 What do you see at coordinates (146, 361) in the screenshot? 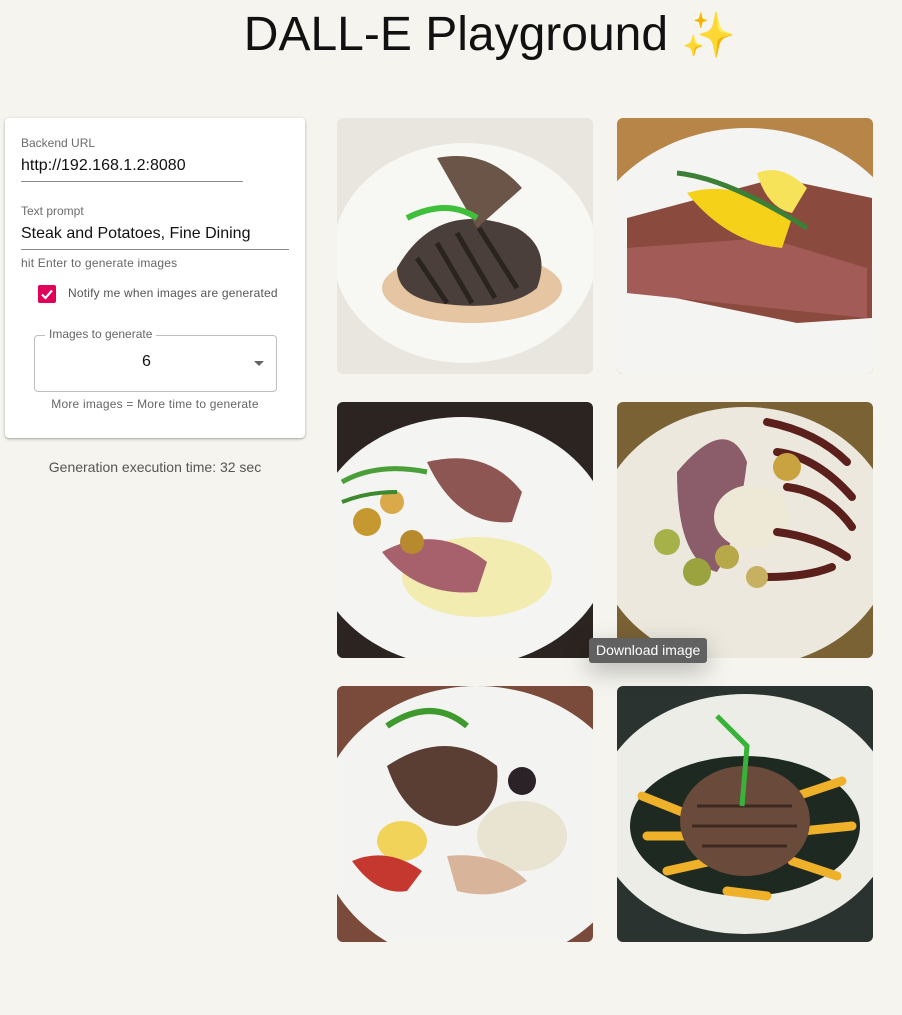
I see `images-to-generate-value: 6` at bounding box center [146, 361].